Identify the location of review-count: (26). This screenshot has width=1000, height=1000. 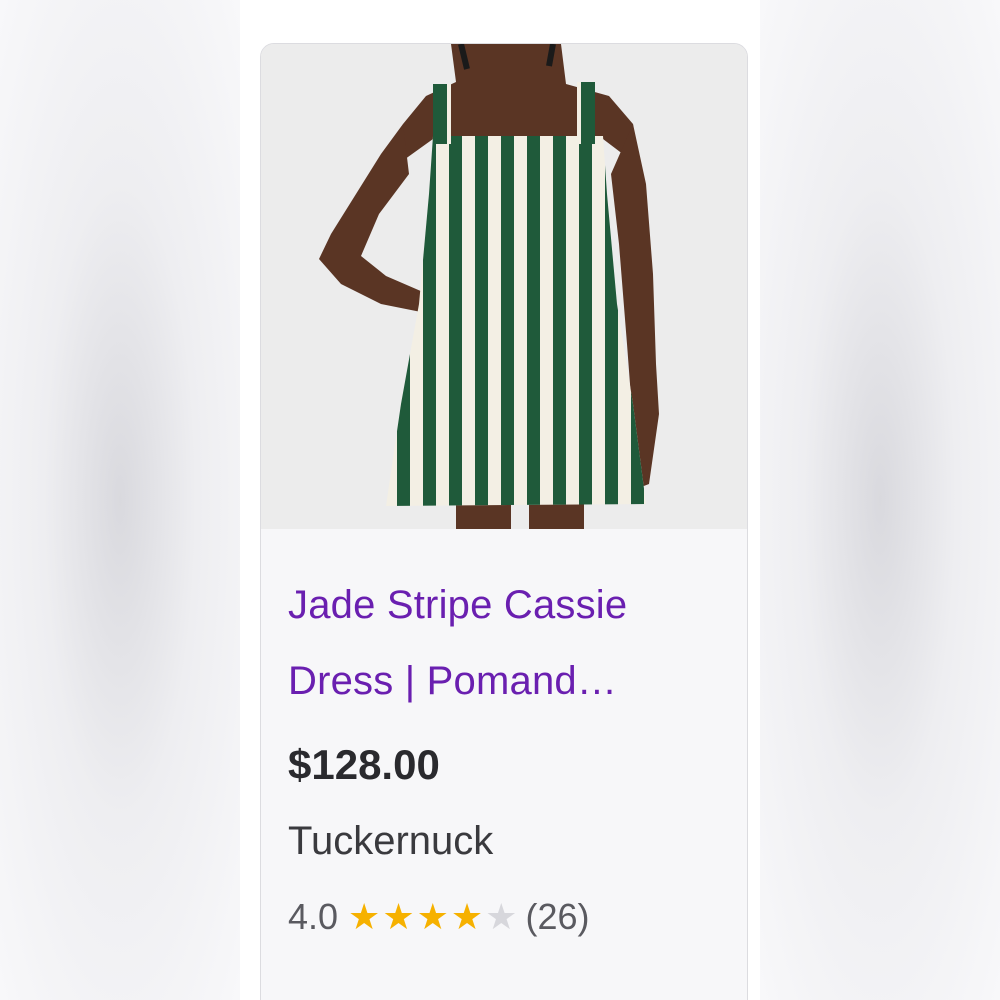
(557, 916).